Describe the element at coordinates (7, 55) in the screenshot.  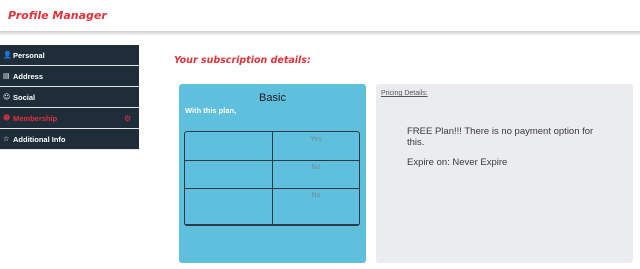
I see `person-icon: 👤` at that location.